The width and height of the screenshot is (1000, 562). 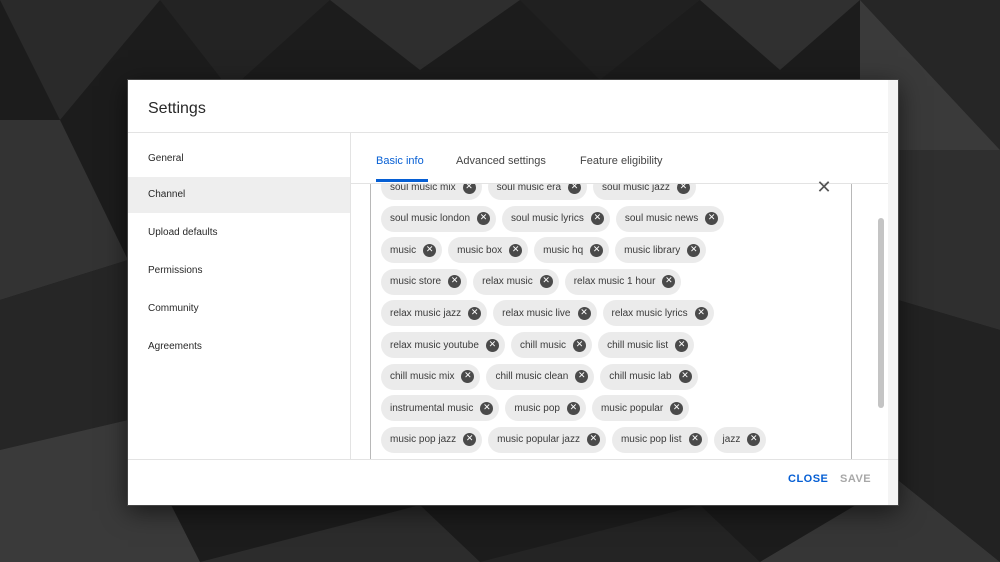 I want to click on tag-chip: chill music clean ✕, so click(x=540, y=376).